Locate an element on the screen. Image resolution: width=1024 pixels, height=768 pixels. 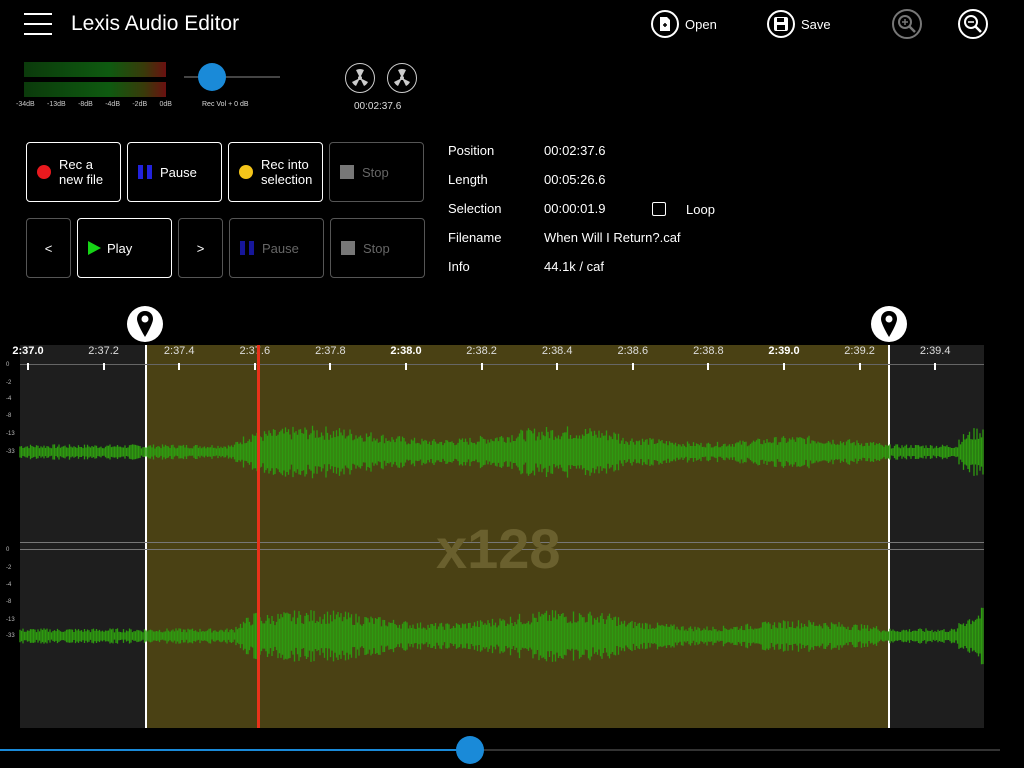
ruler-label: 2:39.0 is located at coordinates (784, 351).